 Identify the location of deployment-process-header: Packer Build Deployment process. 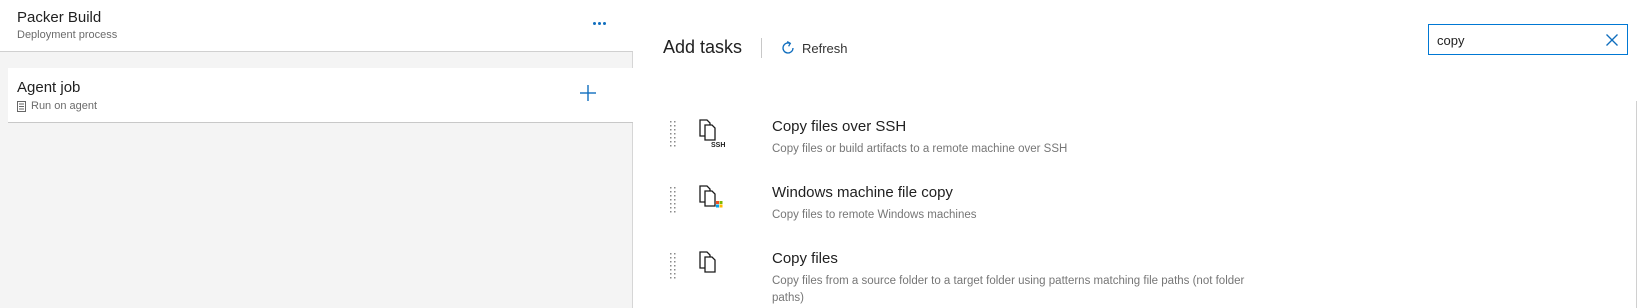
(316, 26).